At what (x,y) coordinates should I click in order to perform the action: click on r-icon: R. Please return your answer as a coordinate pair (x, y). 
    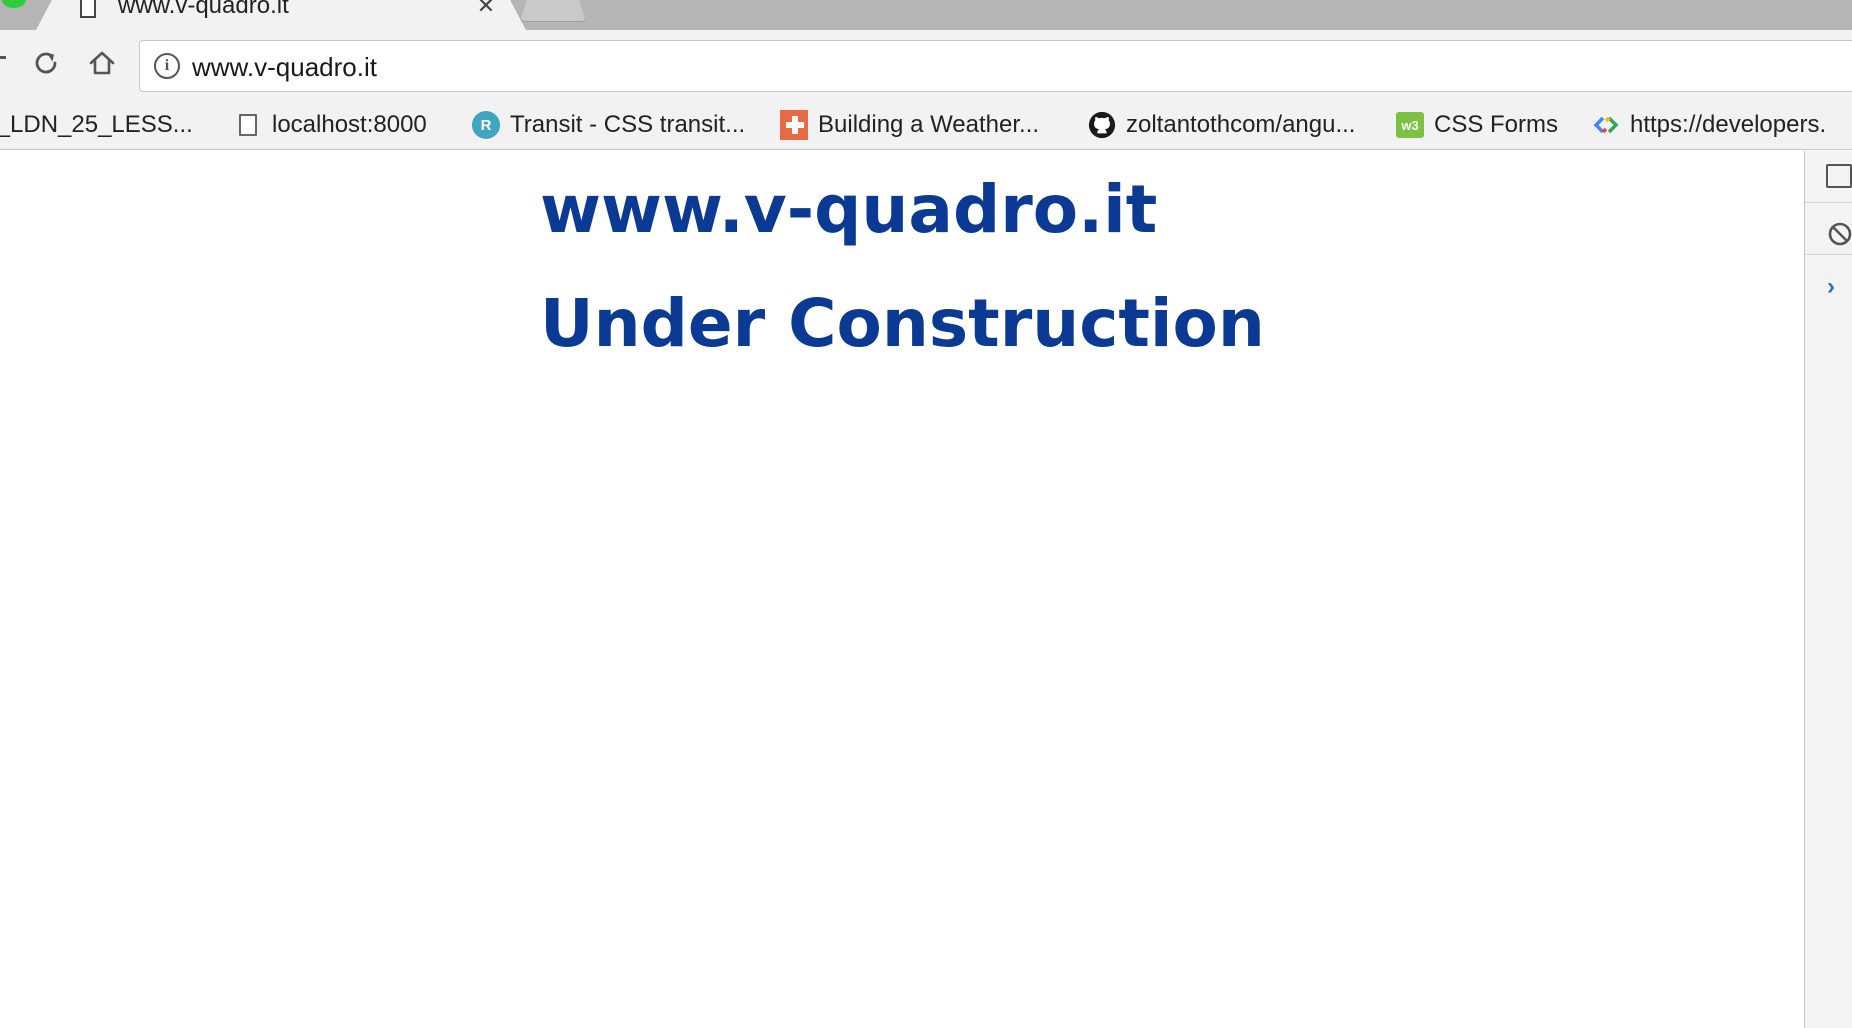
    Looking at the image, I should click on (486, 125).